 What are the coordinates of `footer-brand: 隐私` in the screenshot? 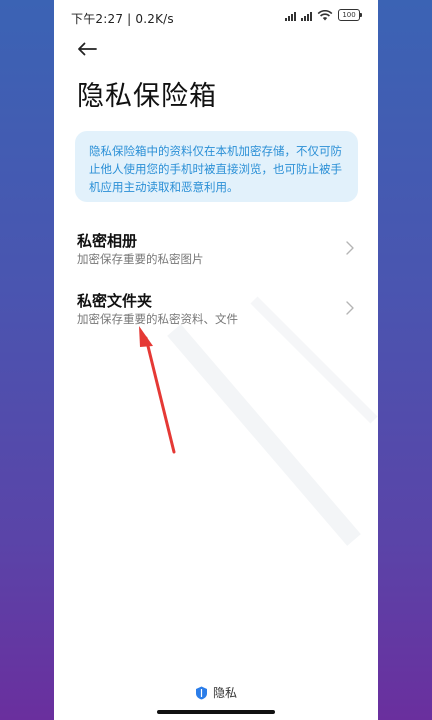 It's located at (216, 692).